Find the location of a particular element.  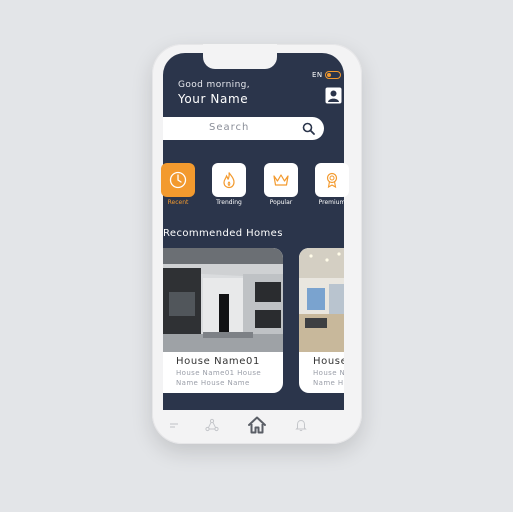

search-icon is located at coordinates (308, 128).